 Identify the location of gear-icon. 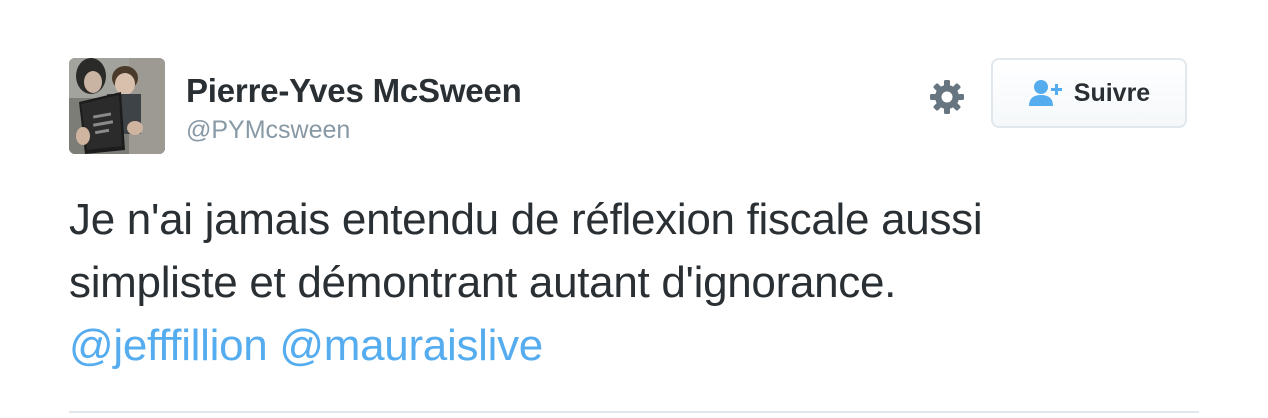
(947, 97).